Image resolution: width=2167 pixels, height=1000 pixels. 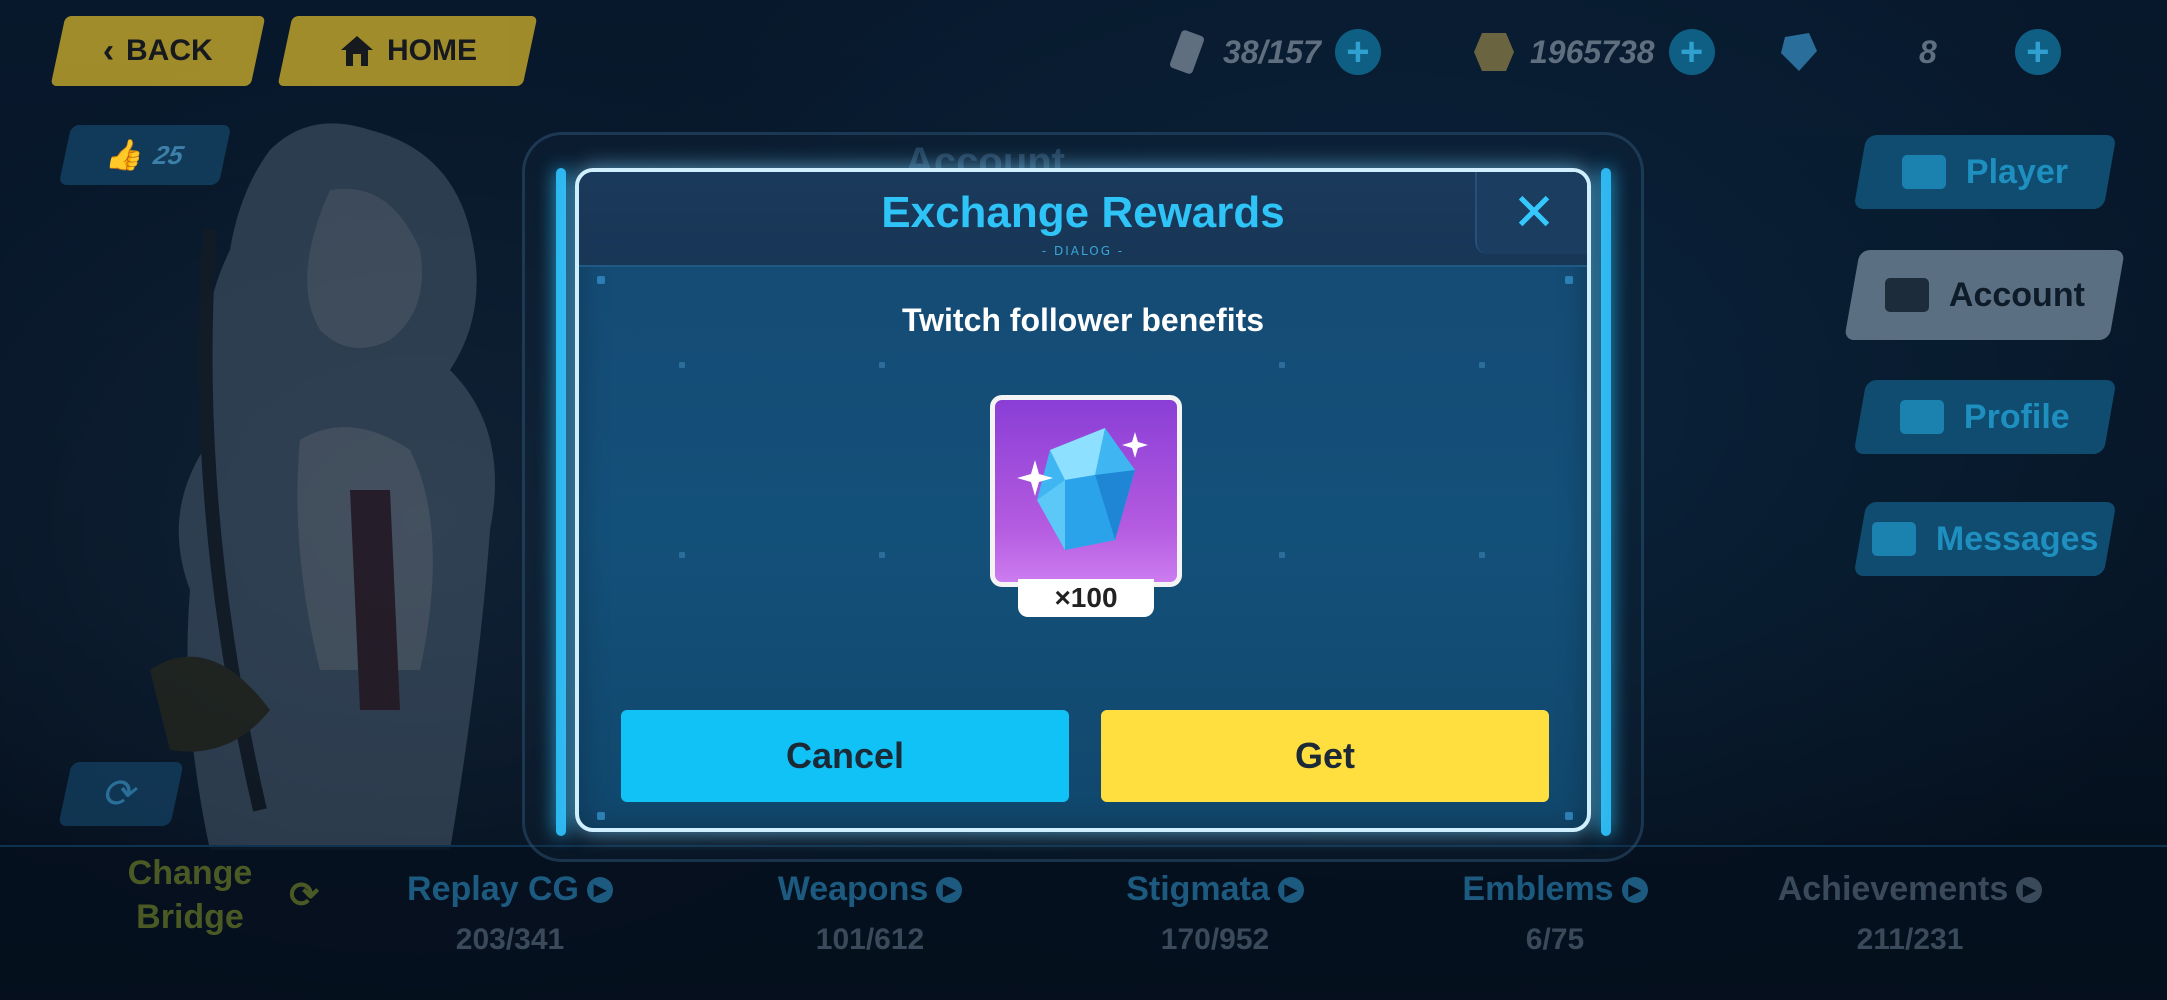 I want to click on close-icon: ✕, so click(x=1534, y=213).